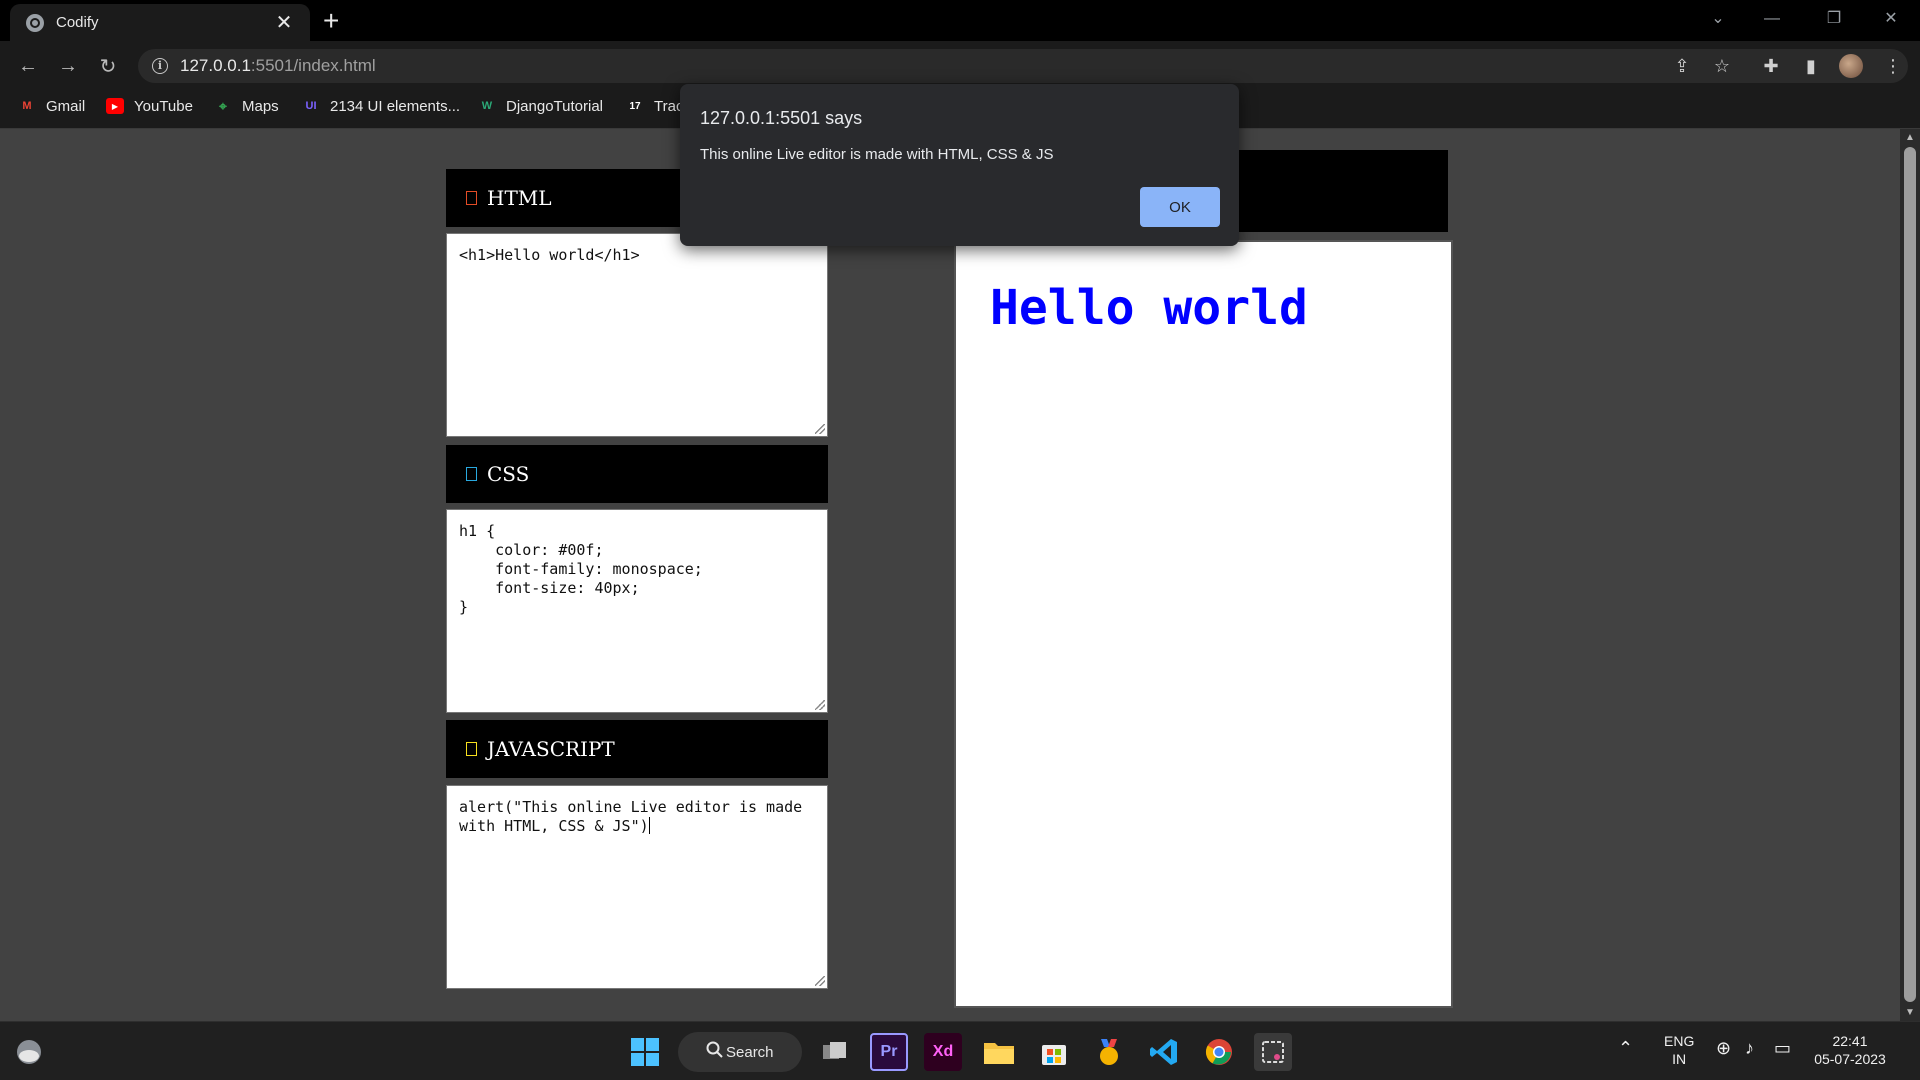 This screenshot has width=1920, height=1080. Describe the element at coordinates (1273, 1052) in the screenshot. I see `snipping-tool-icon` at that location.